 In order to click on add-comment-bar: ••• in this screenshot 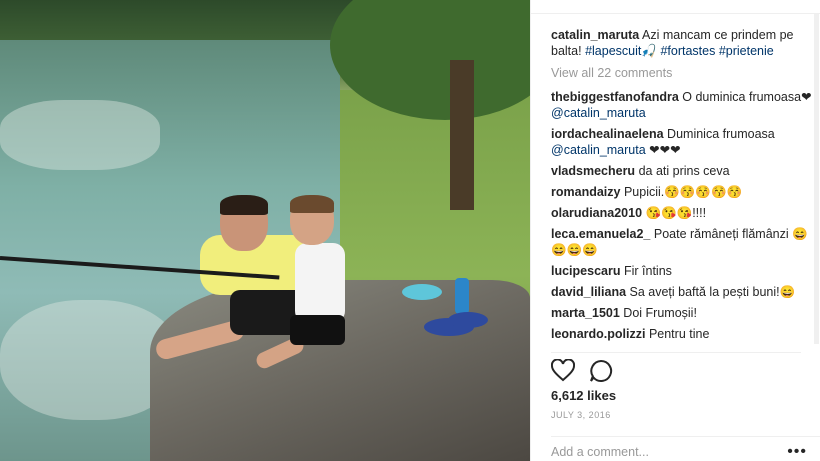, I will do `click(685, 448)`.